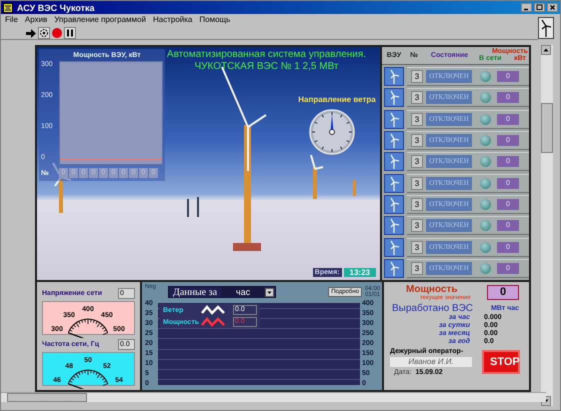 The width and height of the screenshot is (561, 411). I want to click on app-icon, so click(8, 7).